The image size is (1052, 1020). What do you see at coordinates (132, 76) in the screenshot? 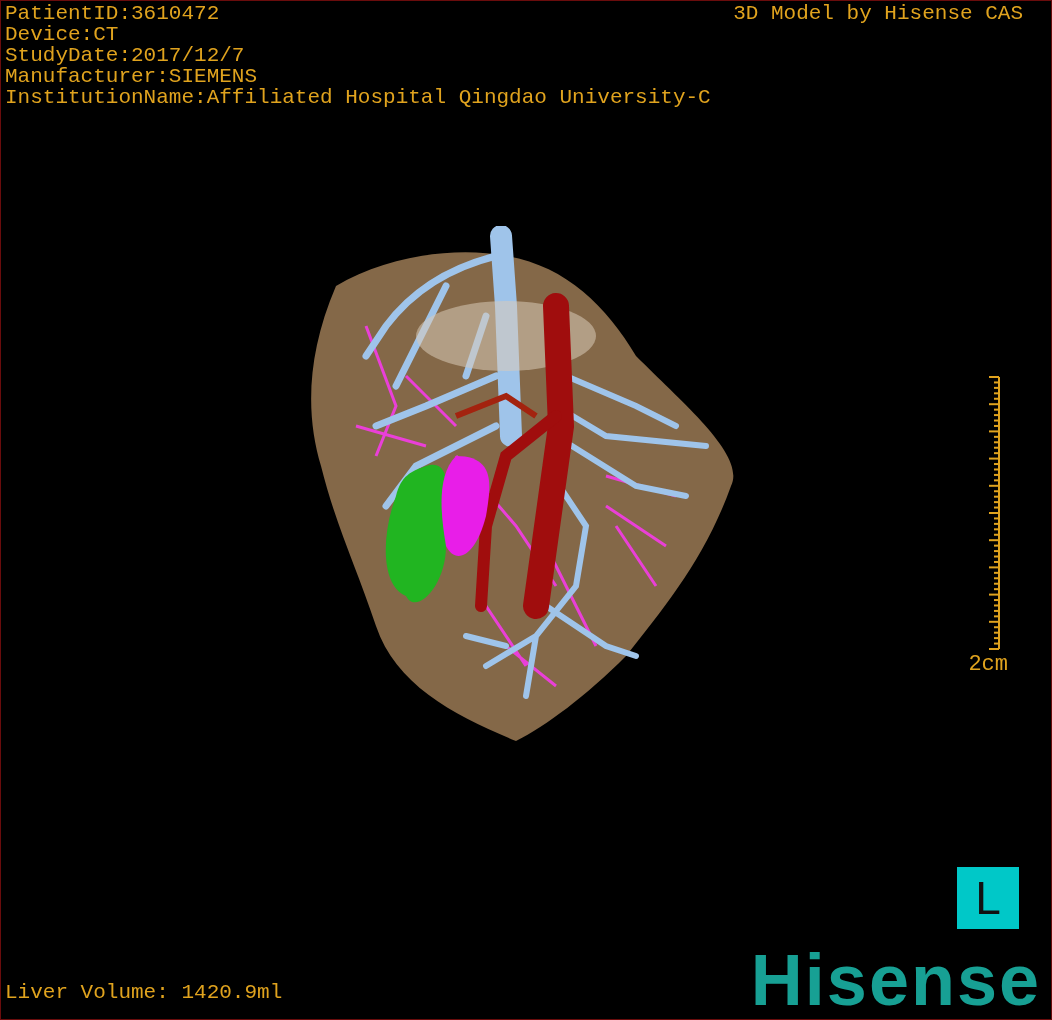
I see `info-text: Manufacturer:SIEMENS` at bounding box center [132, 76].